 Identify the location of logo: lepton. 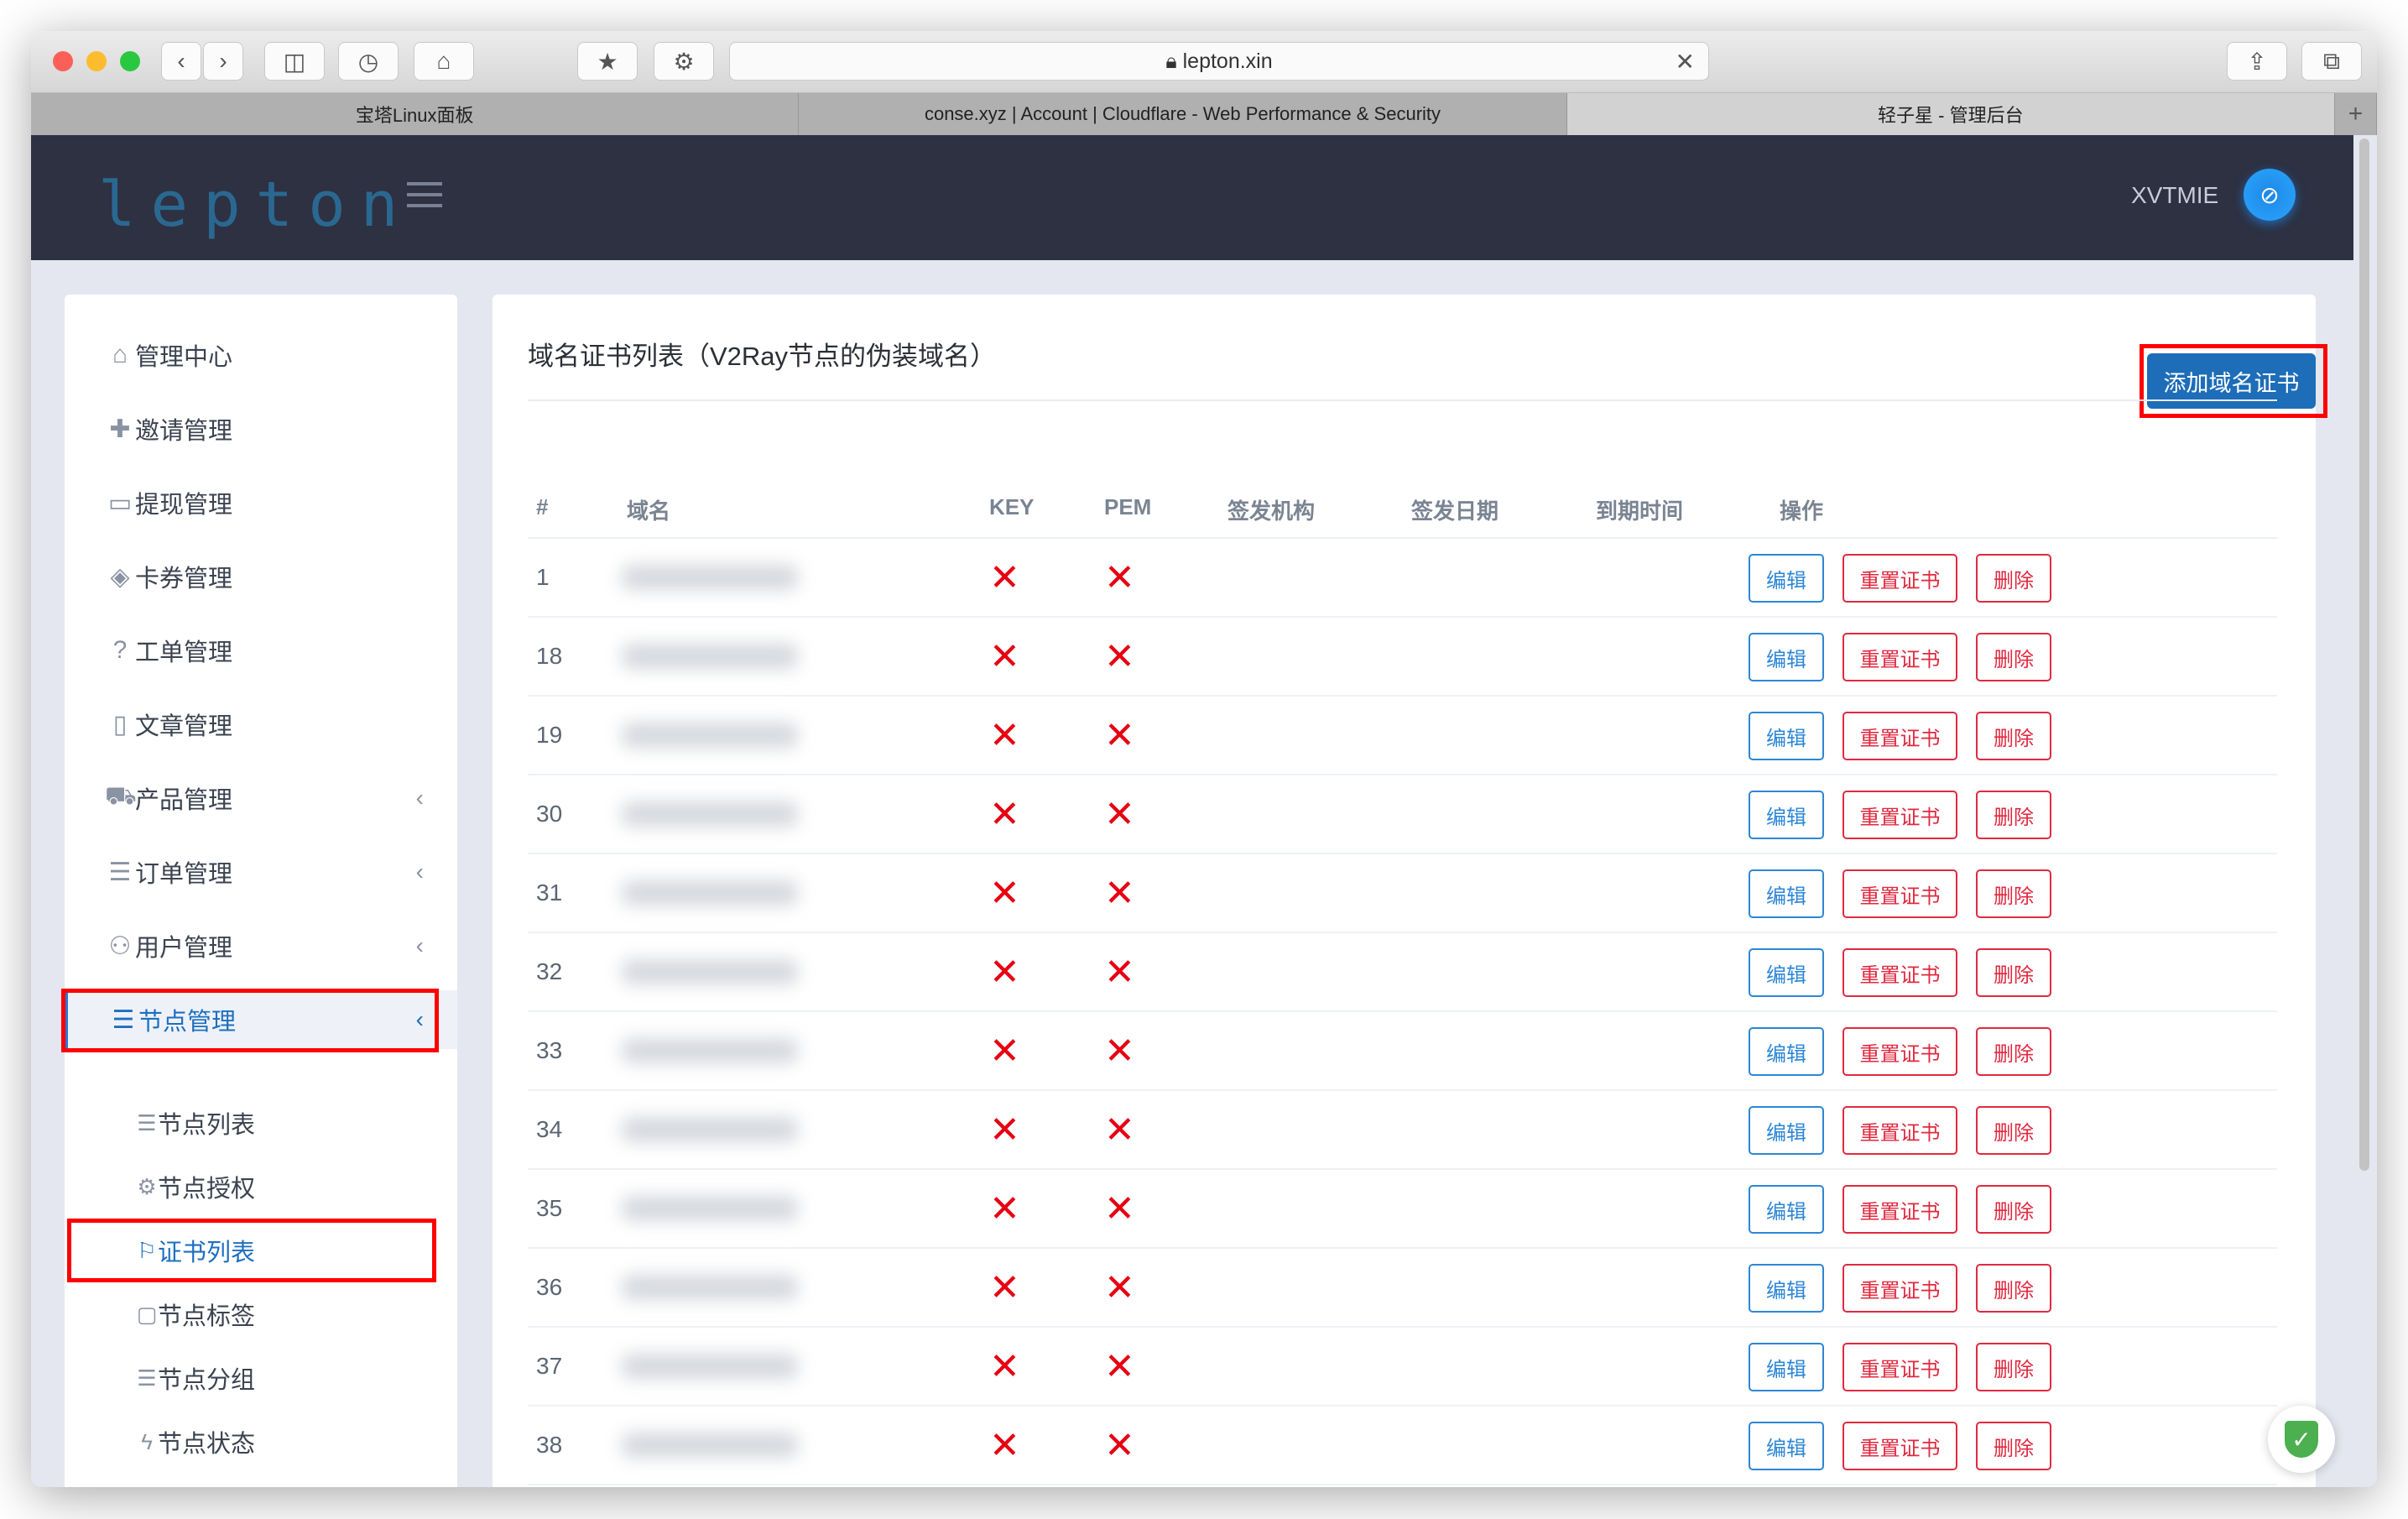
(255, 205).